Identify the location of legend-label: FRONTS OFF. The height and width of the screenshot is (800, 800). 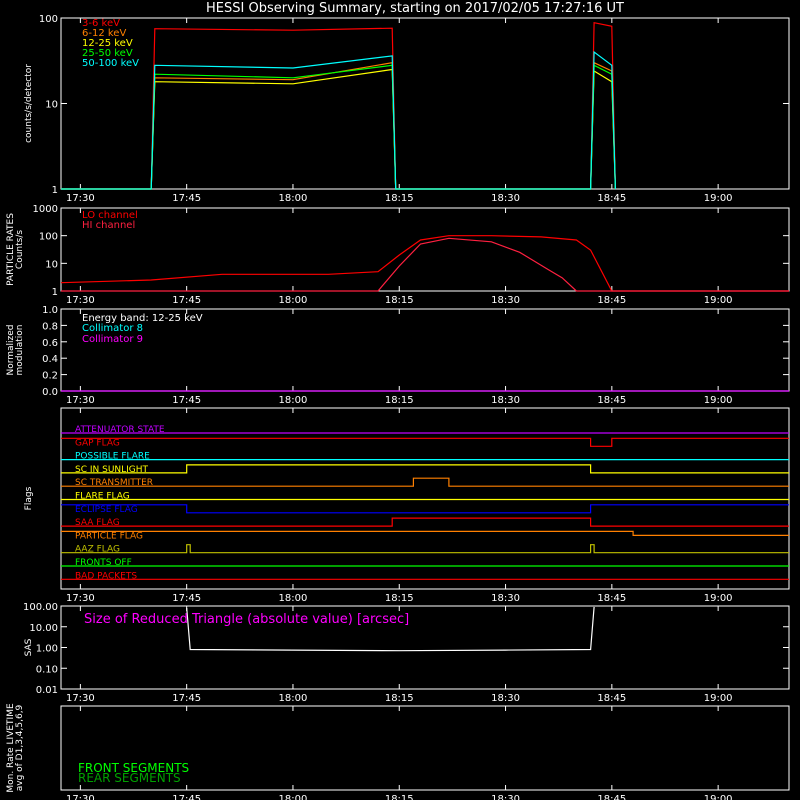
(103, 563).